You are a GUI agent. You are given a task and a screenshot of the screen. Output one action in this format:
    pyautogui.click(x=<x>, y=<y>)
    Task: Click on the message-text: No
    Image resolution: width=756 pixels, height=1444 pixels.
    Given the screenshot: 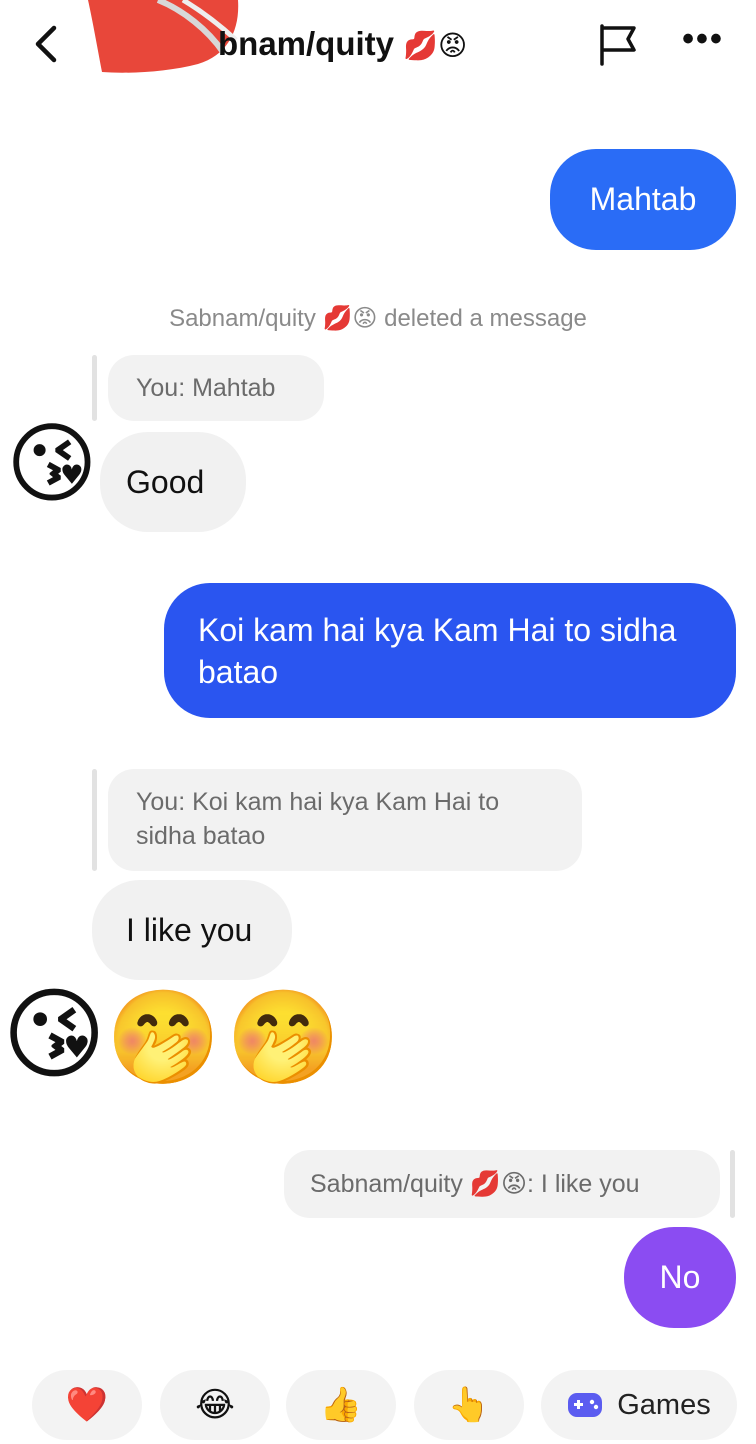 What is the action you would take?
    pyautogui.click(x=680, y=1277)
    